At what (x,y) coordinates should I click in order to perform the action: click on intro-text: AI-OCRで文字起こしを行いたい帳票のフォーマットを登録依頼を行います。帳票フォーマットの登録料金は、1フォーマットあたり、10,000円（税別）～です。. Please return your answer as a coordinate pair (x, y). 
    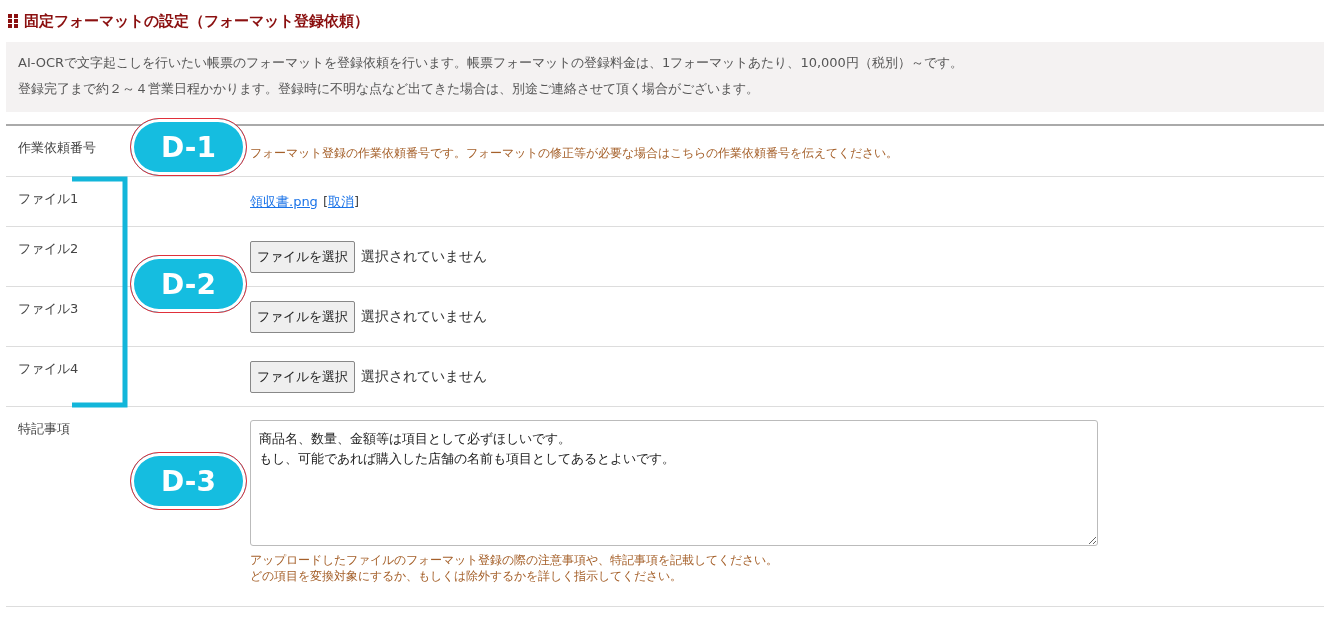
    Looking at the image, I should click on (491, 63).